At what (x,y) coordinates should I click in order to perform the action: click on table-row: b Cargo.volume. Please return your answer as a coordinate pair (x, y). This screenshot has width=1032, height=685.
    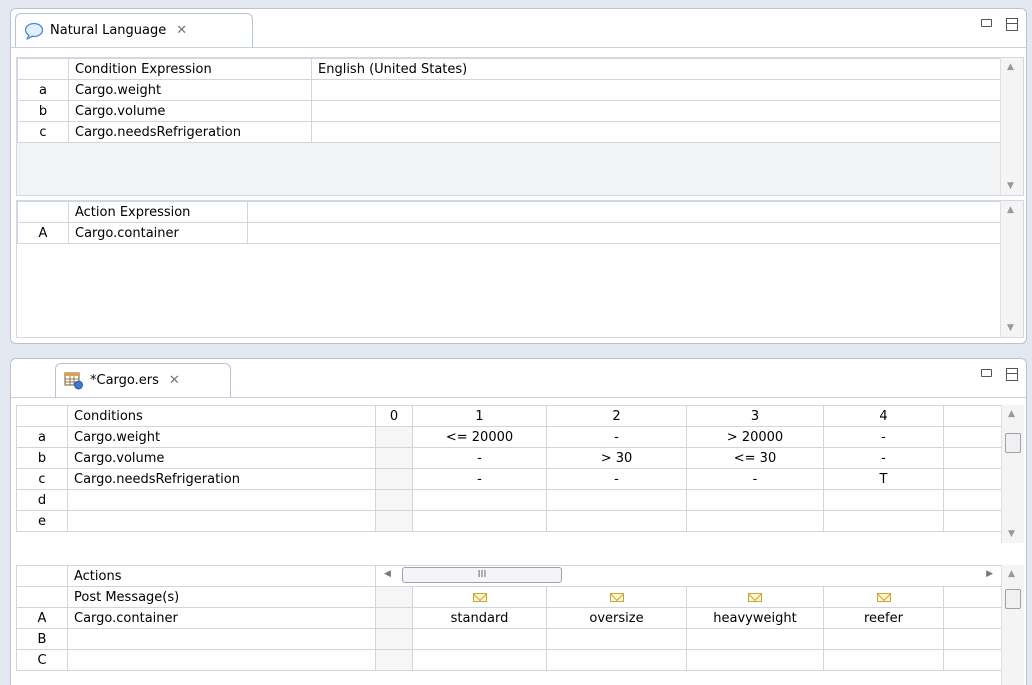
    Looking at the image, I should click on (510, 111).